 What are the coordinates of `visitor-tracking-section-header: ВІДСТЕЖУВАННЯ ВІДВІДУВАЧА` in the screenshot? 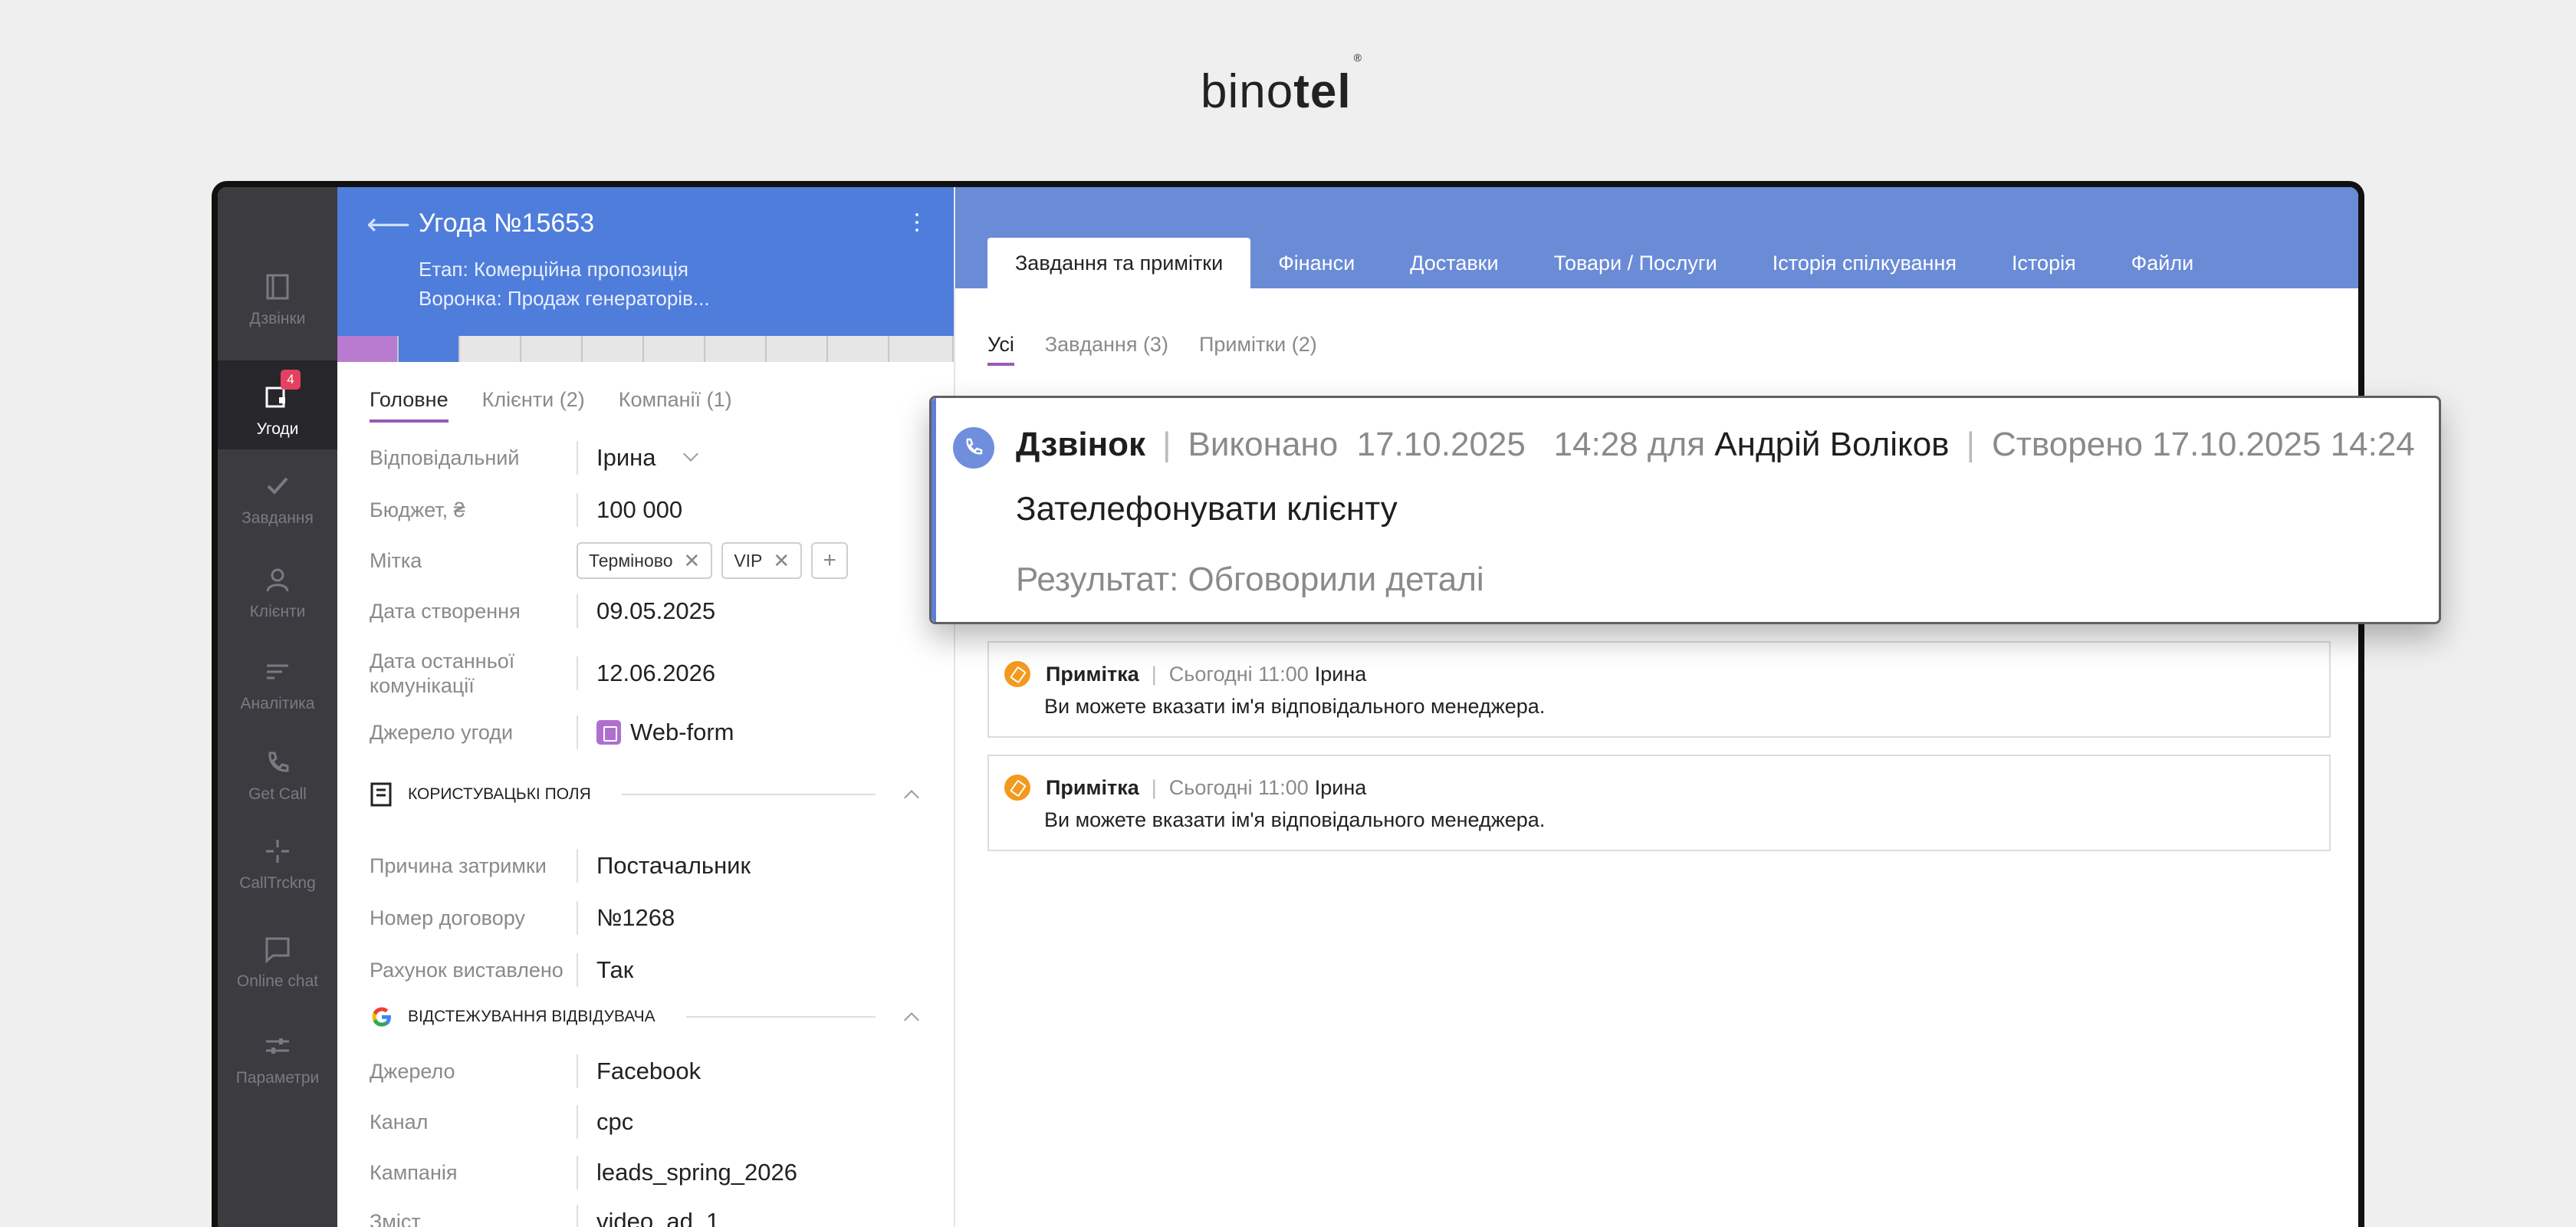 It's located at (646, 1017).